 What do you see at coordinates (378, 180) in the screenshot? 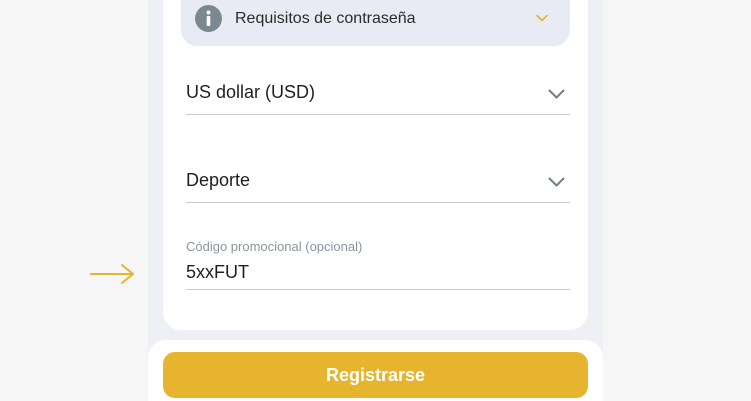
I see `bonus-select: Deporte` at bounding box center [378, 180].